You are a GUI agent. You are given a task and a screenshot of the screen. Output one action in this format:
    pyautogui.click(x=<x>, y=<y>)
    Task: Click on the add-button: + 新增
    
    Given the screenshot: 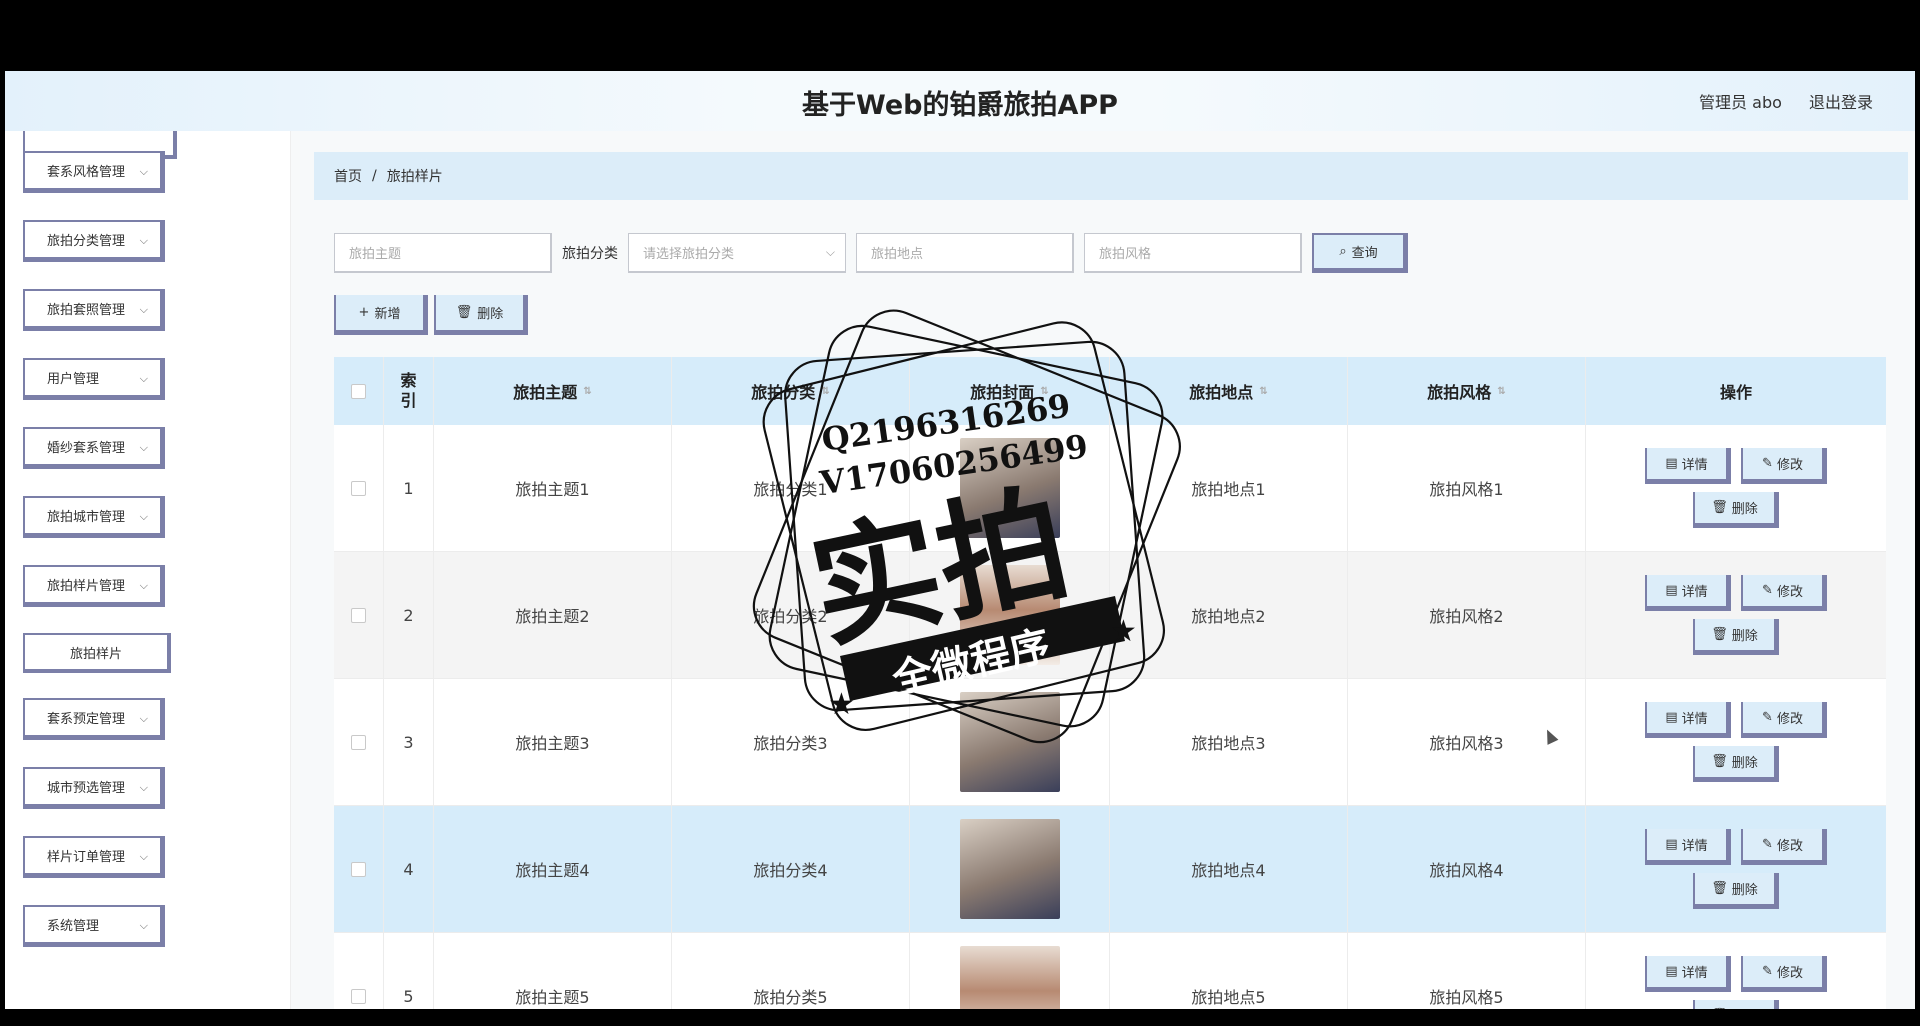 What is the action you would take?
    pyautogui.click(x=381, y=315)
    